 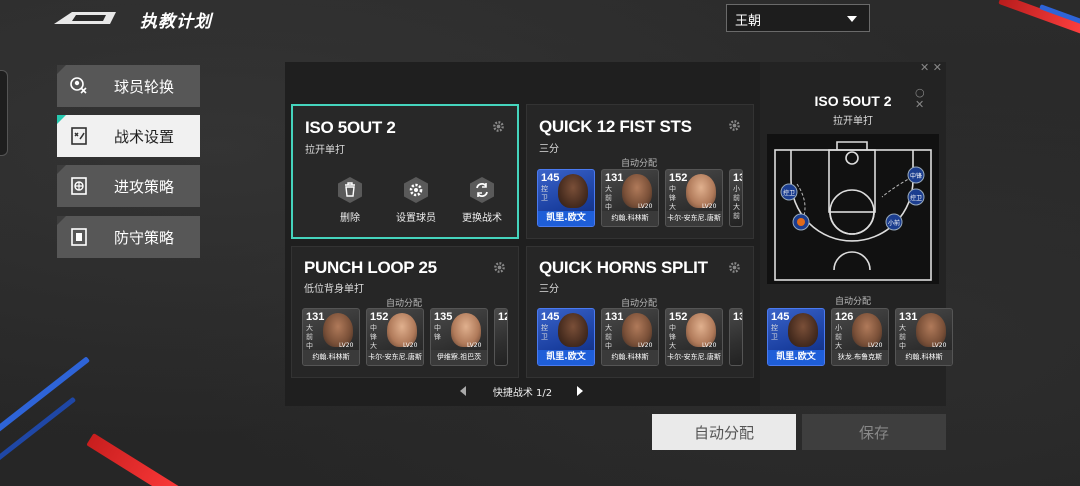 I want to click on play-type: 低位背身单打, so click(x=334, y=289).